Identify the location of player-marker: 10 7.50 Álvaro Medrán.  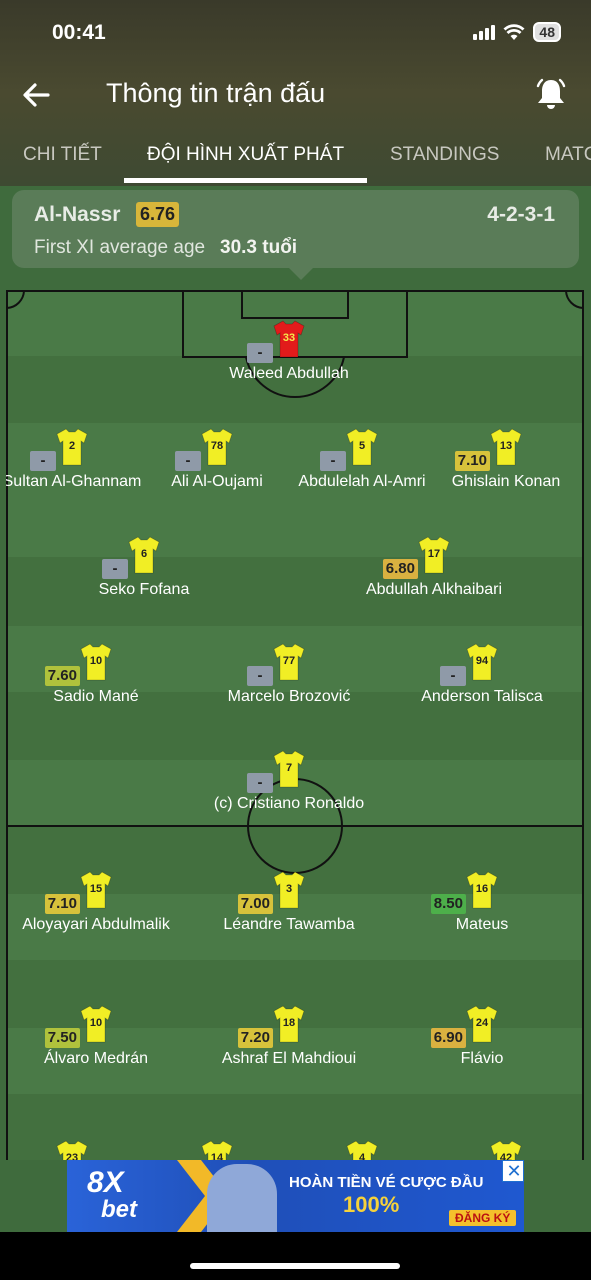
(96, 1050).